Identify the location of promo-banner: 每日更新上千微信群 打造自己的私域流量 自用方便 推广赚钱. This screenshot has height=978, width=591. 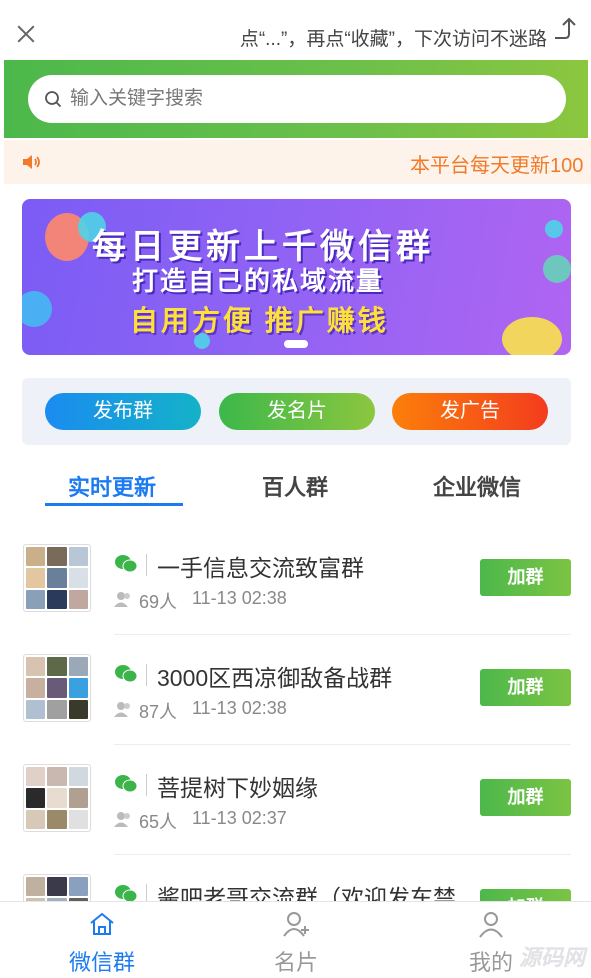
(296, 277).